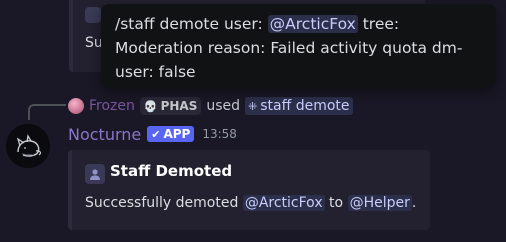 This screenshot has width=506, height=242. Describe the element at coordinates (336, 203) in the screenshot. I see `embed-desc-middle: to` at that location.